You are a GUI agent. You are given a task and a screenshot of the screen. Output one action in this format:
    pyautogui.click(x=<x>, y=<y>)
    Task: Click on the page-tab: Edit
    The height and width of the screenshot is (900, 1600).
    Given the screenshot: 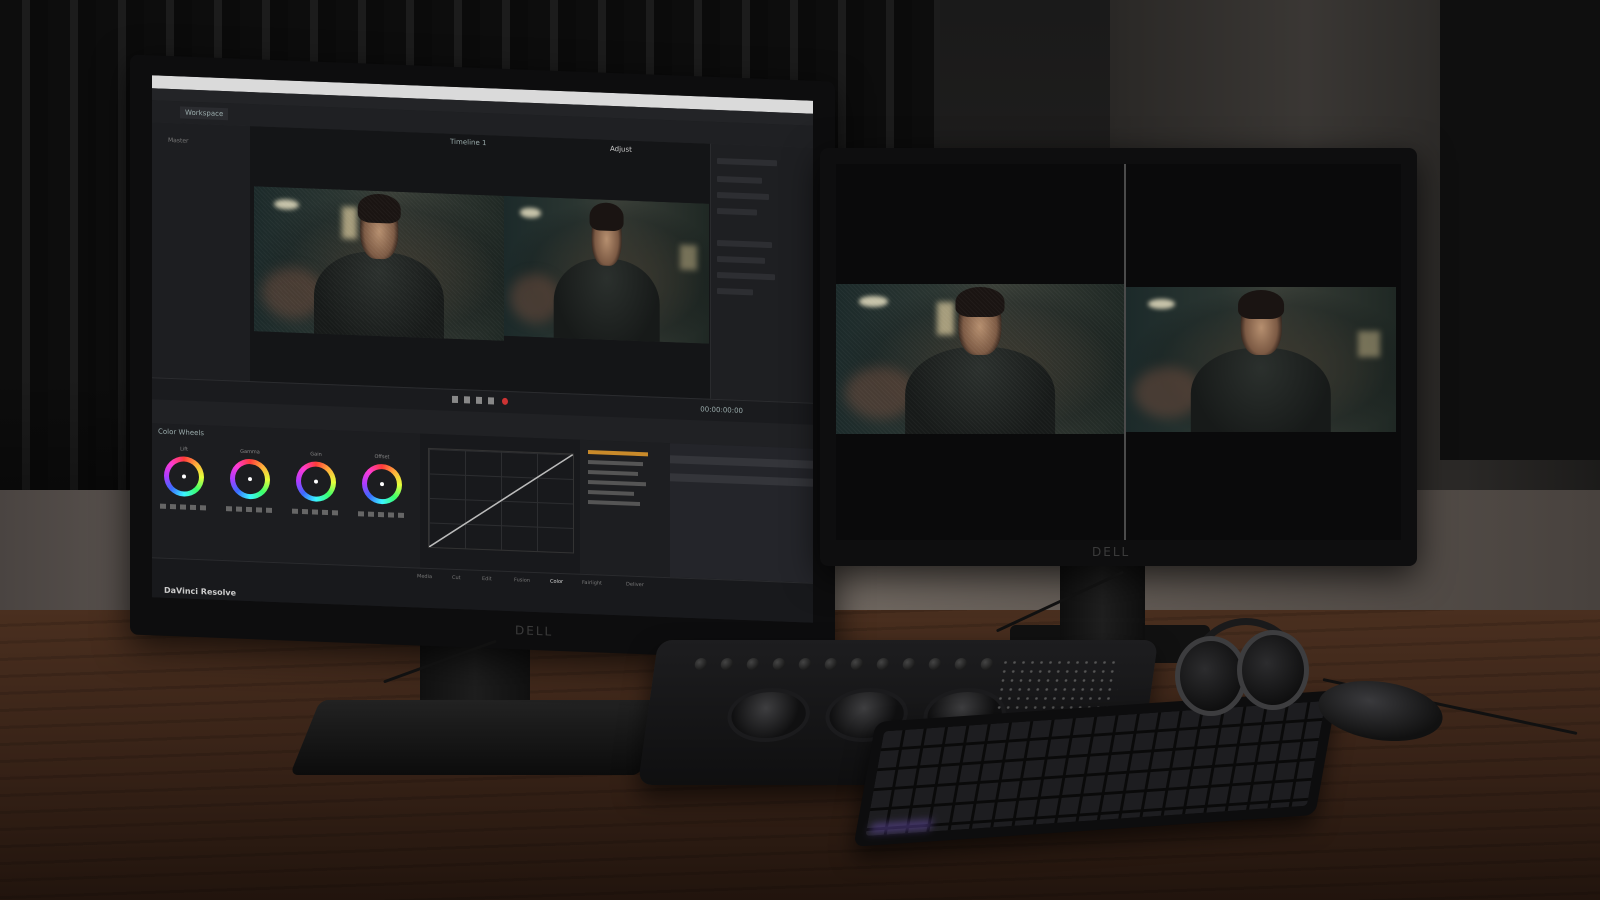 What is the action you would take?
    pyautogui.click(x=487, y=579)
    